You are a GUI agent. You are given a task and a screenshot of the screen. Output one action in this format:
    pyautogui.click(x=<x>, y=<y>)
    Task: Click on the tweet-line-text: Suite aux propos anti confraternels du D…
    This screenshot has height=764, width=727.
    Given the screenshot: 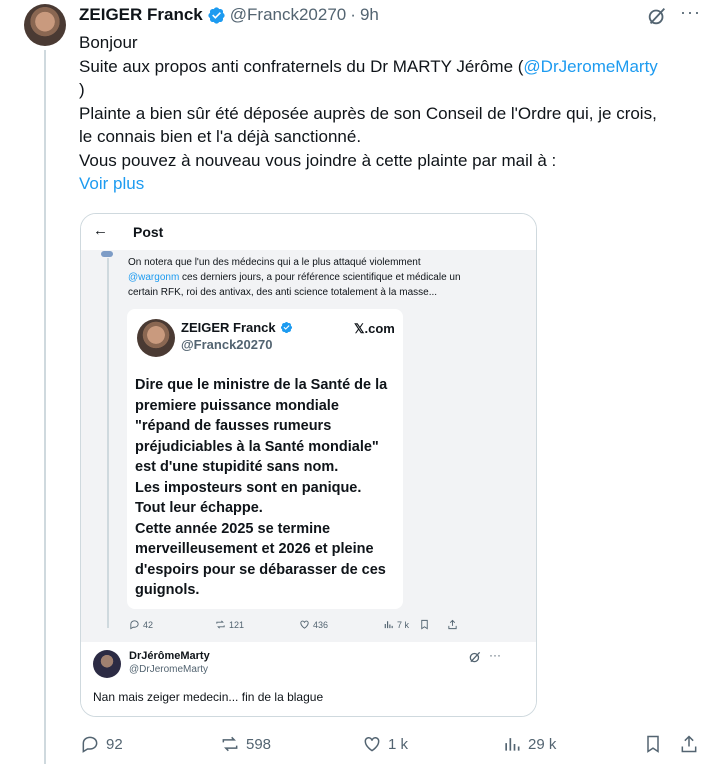 What is the action you would take?
    pyautogui.click(x=301, y=66)
    